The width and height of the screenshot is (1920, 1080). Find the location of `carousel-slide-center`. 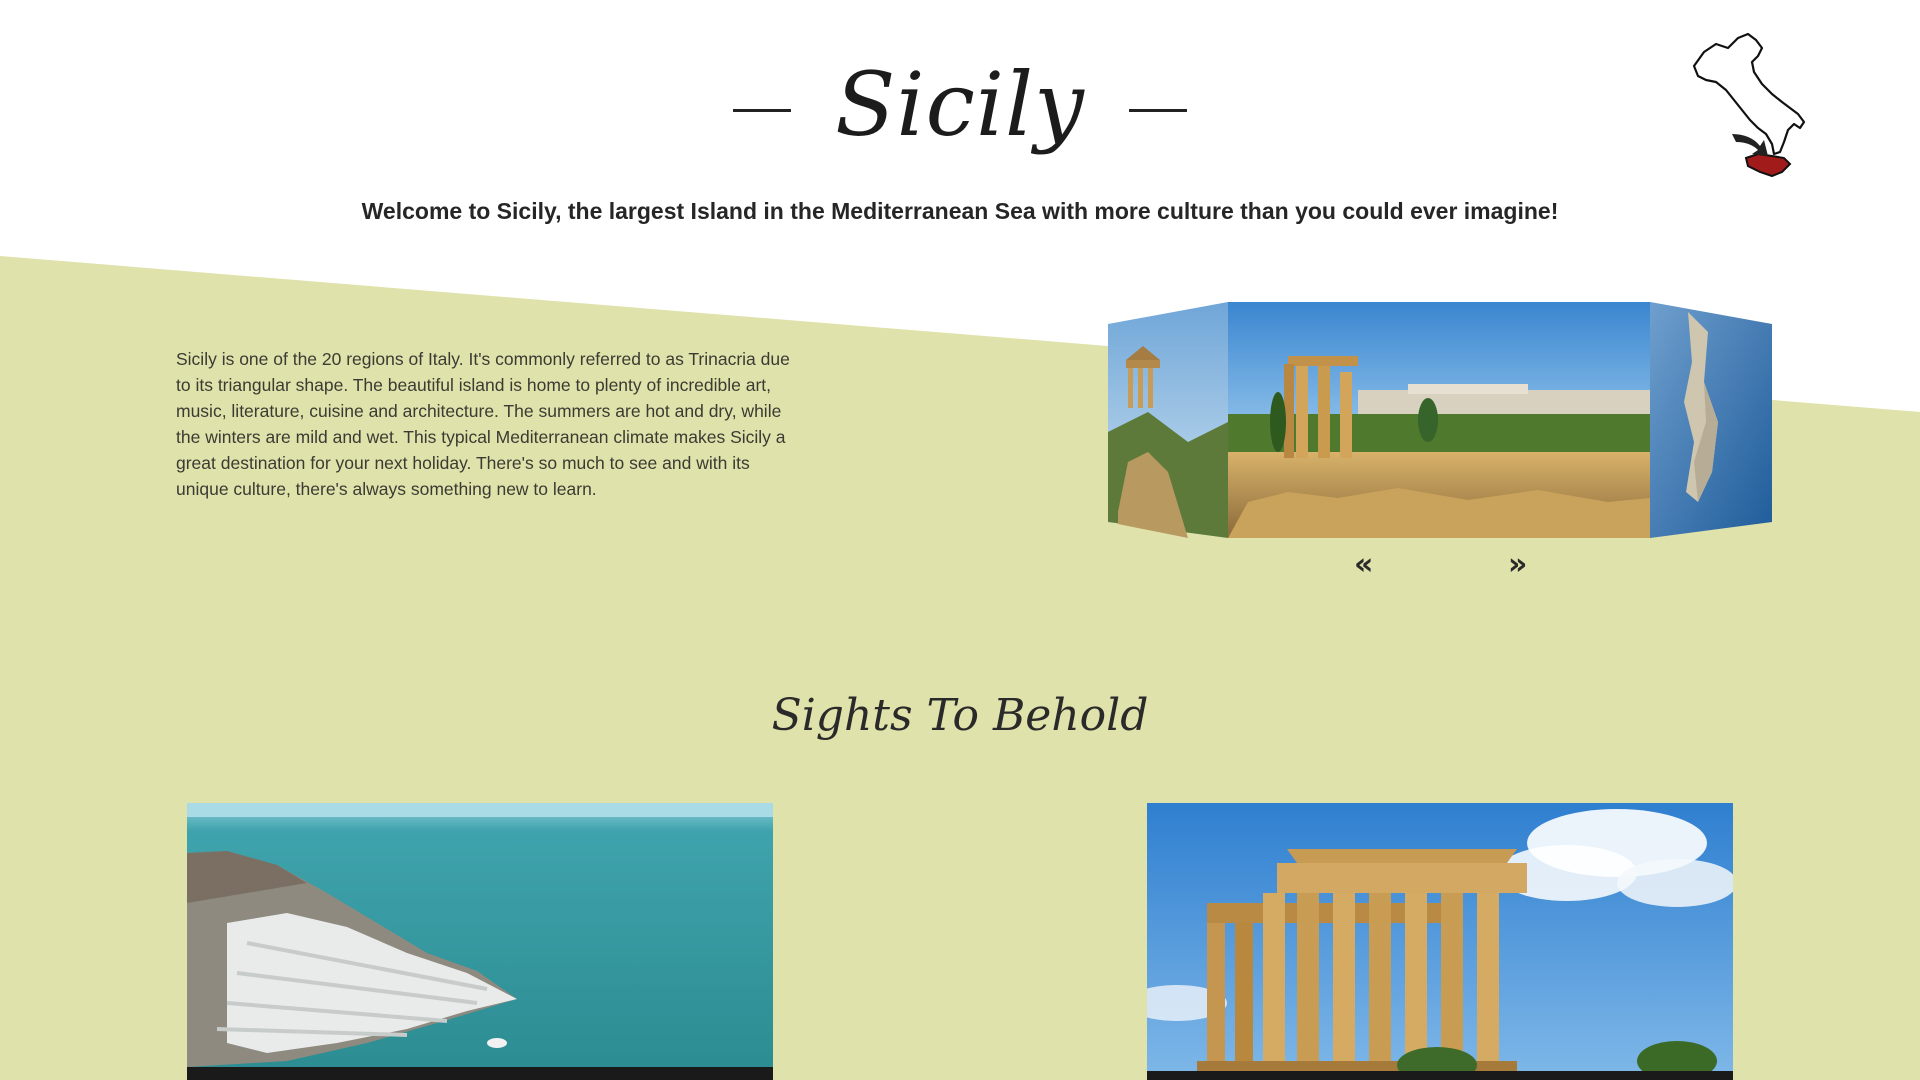

carousel-slide-center is located at coordinates (1439, 420).